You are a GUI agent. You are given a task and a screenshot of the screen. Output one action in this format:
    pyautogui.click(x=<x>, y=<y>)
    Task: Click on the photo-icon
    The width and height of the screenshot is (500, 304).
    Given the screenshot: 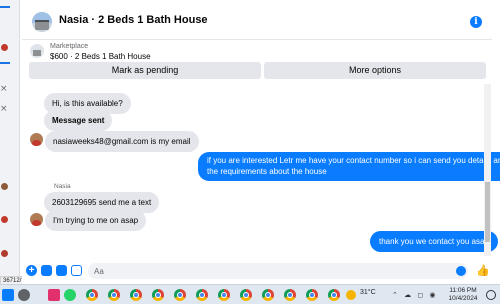 What is the action you would take?
    pyautogui.click(x=46, y=270)
    